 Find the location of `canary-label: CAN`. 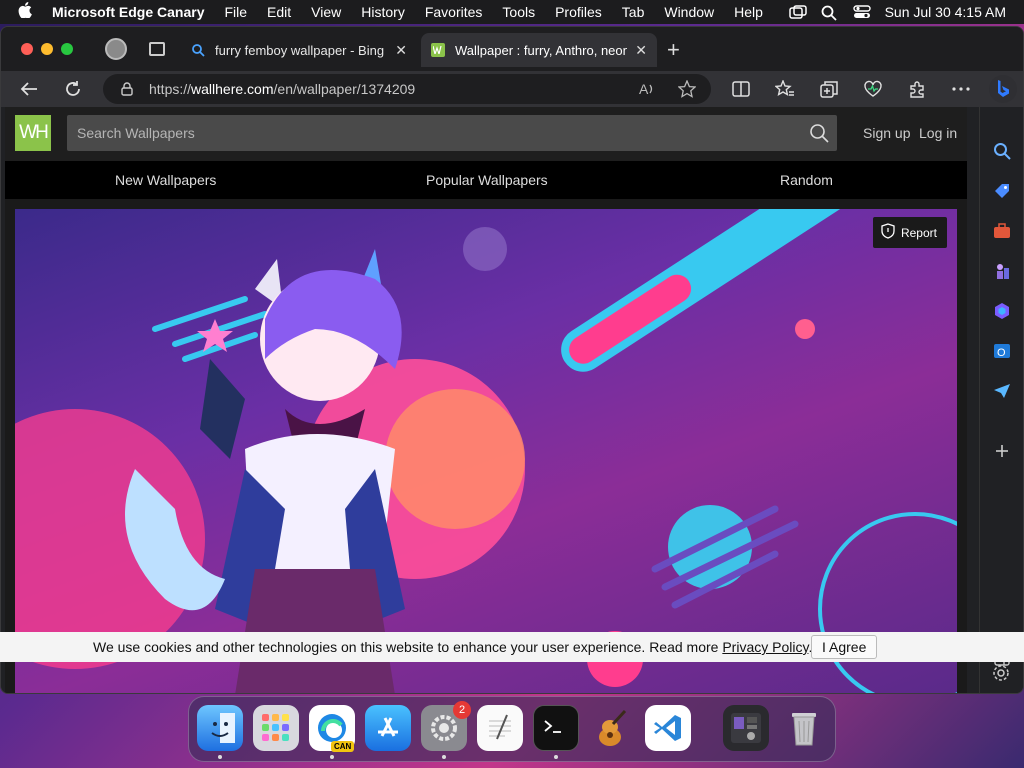

canary-label: CAN is located at coordinates (343, 746).